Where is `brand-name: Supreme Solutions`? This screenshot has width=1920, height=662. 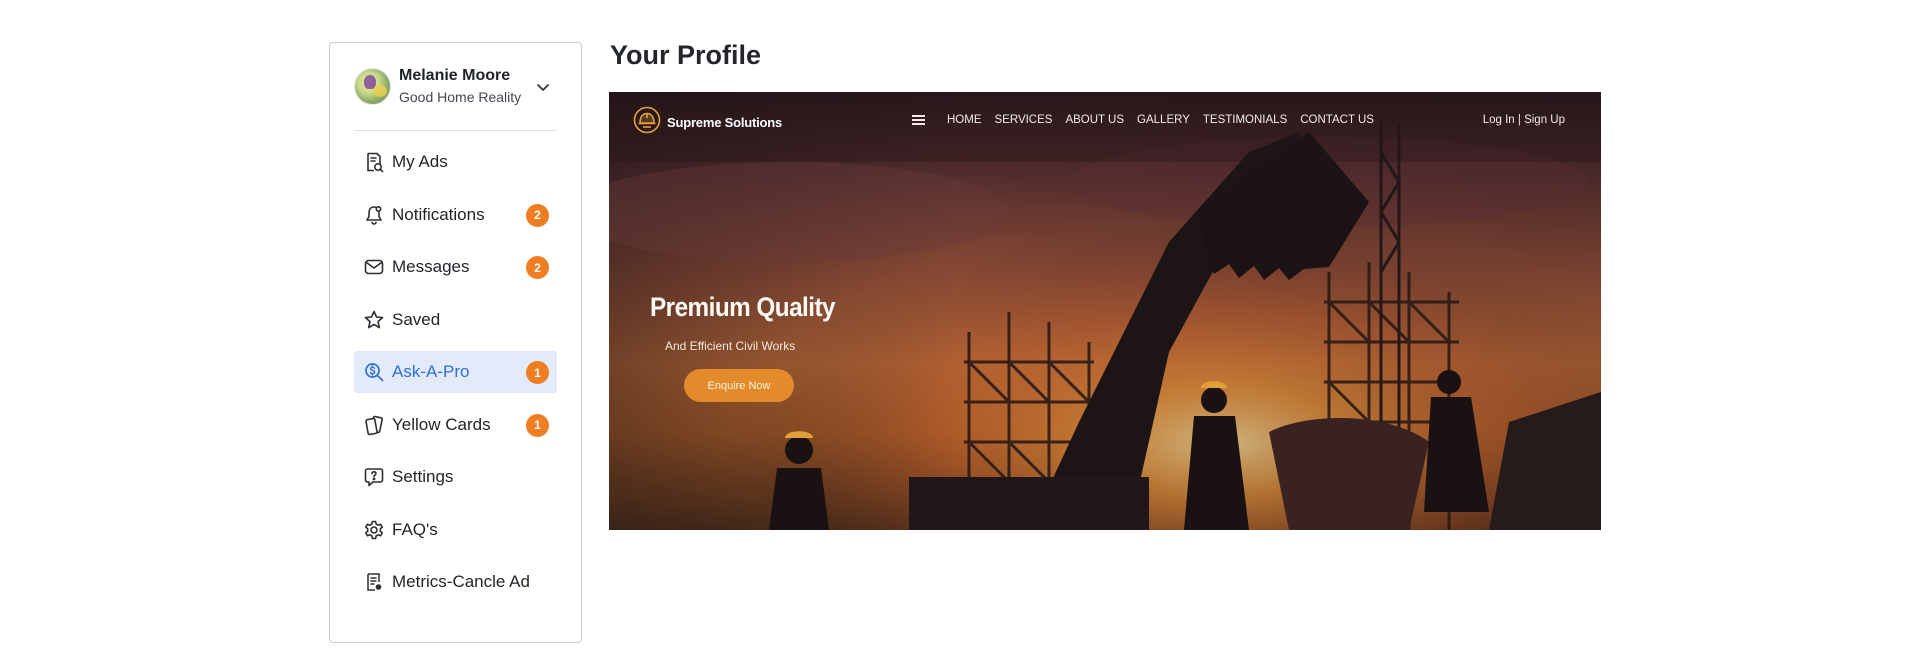 brand-name: Supreme Solutions is located at coordinates (725, 122).